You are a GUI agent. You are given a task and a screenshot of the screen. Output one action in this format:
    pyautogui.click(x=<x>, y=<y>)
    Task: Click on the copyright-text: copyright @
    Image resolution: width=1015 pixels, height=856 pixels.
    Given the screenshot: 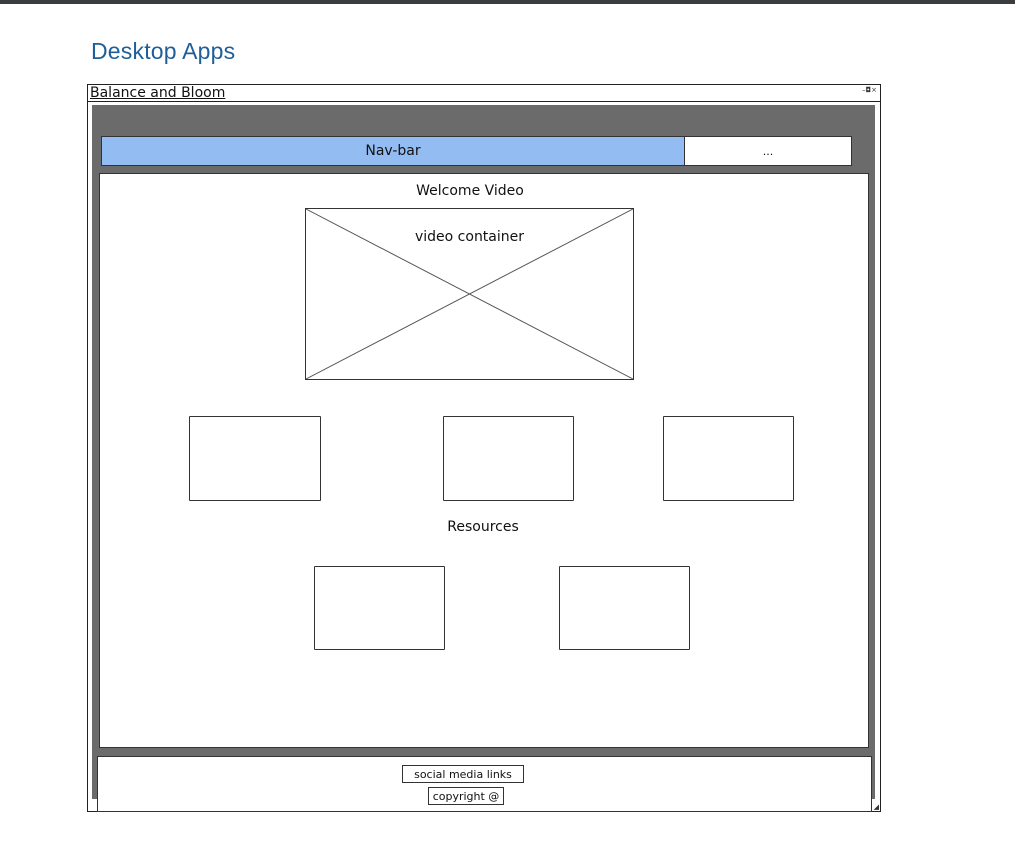 What is the action you would take?
    pyautogui.click(x=466, y=796)
    